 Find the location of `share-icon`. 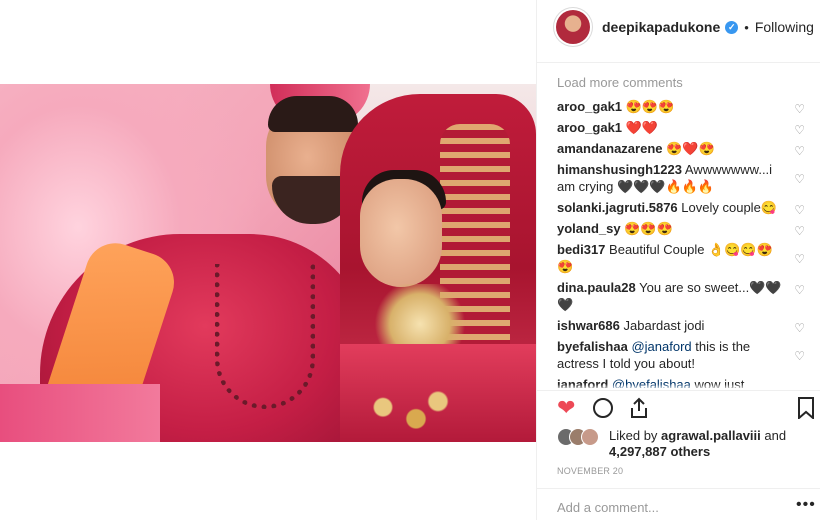

share-icon is located at coordinates (639, 410).